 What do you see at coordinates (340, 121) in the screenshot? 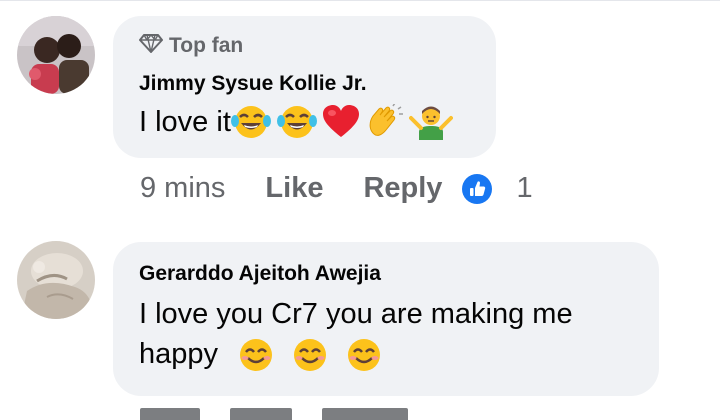
I see `red-heart-emoji` at bounding box center [340, 121].